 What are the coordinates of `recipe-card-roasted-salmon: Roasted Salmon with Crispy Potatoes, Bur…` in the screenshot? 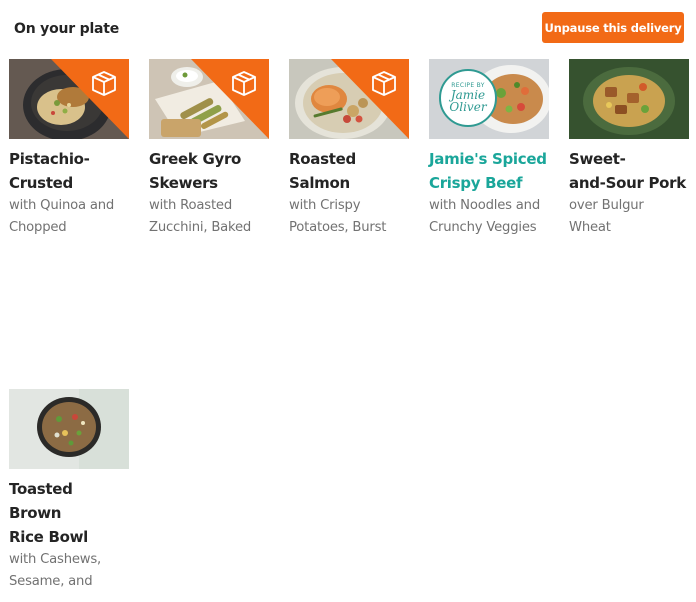 It's located at (349, 149).